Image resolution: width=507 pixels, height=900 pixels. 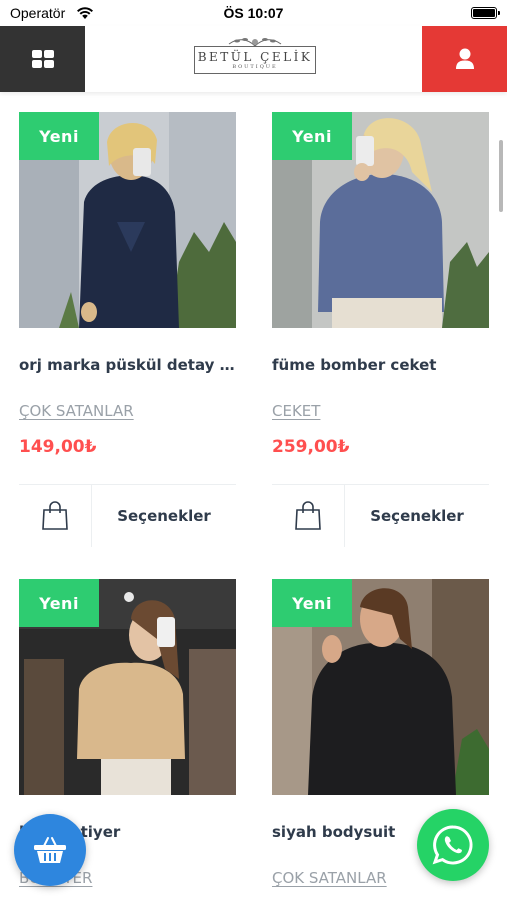 I want to click on floral-ornament-icon, so click(x=255, y=42).